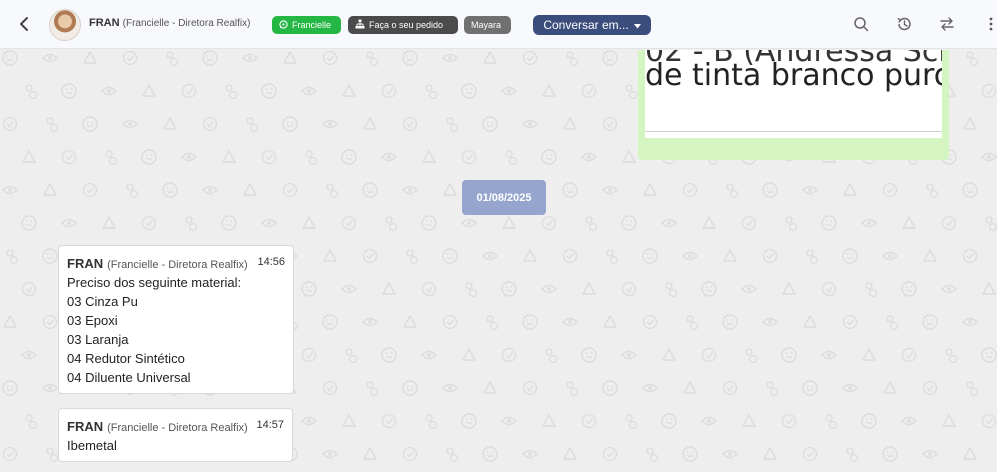 This screenshot has height=472, width=997. What do you see at coordinates (989, 24) in the screenshot?
I see `more-vertical-icon` at bounding box center [989, 24].